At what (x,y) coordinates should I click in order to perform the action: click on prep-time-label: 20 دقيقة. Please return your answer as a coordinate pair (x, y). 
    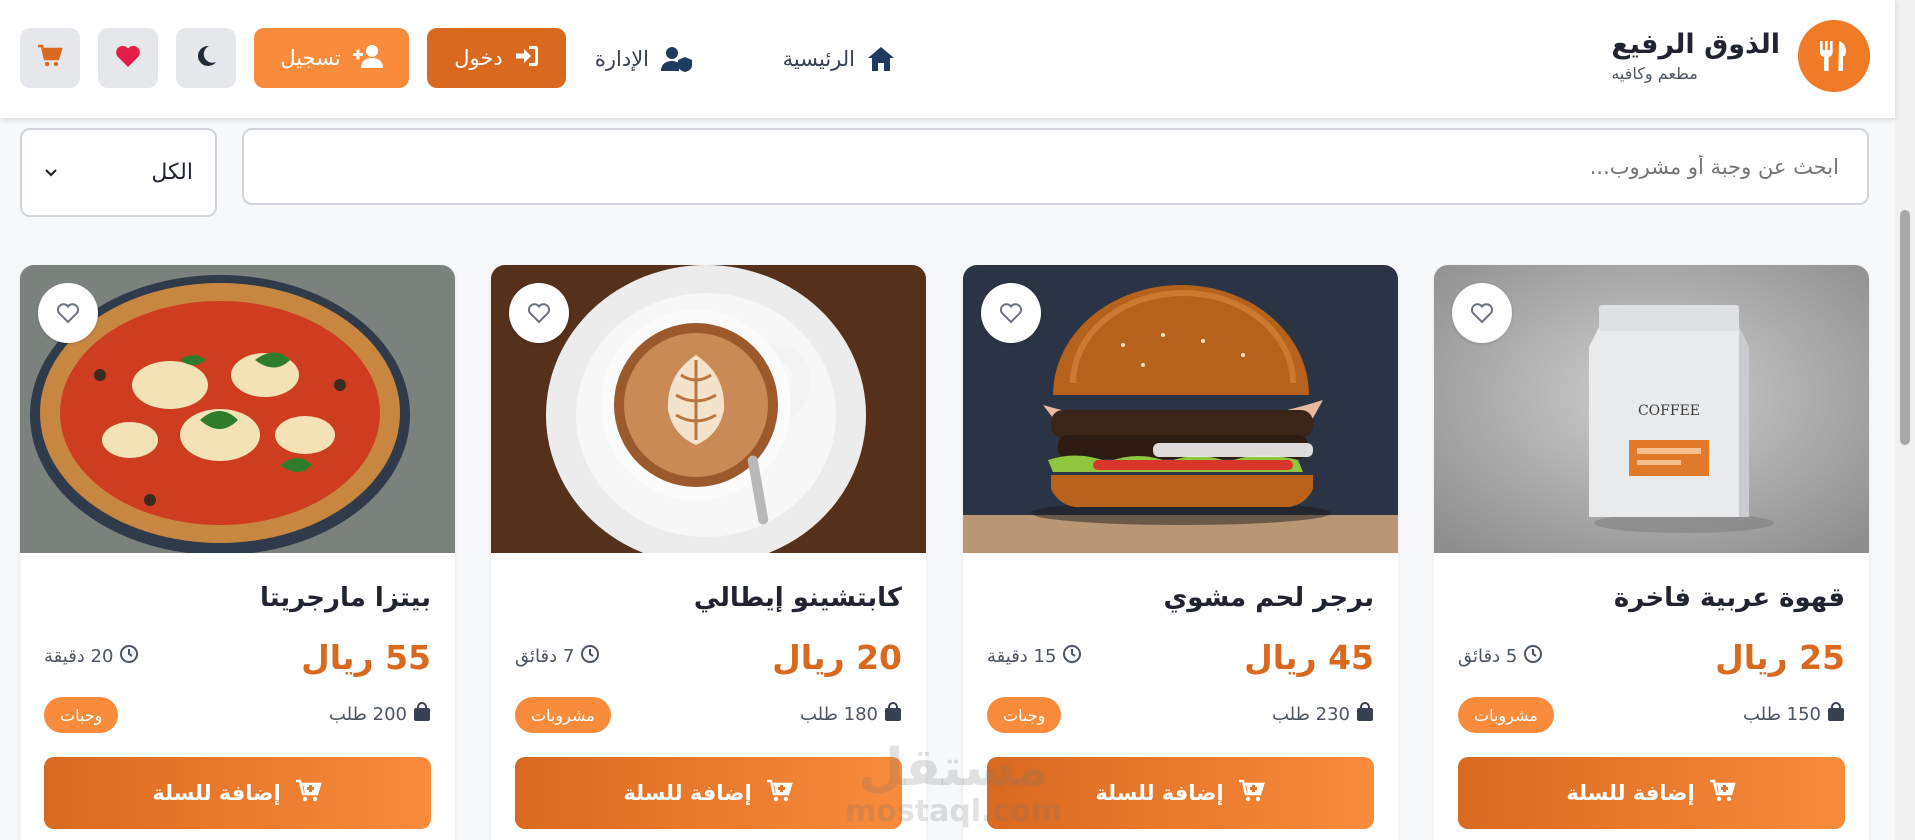
    Looking at the image, I should click on (79, 656).